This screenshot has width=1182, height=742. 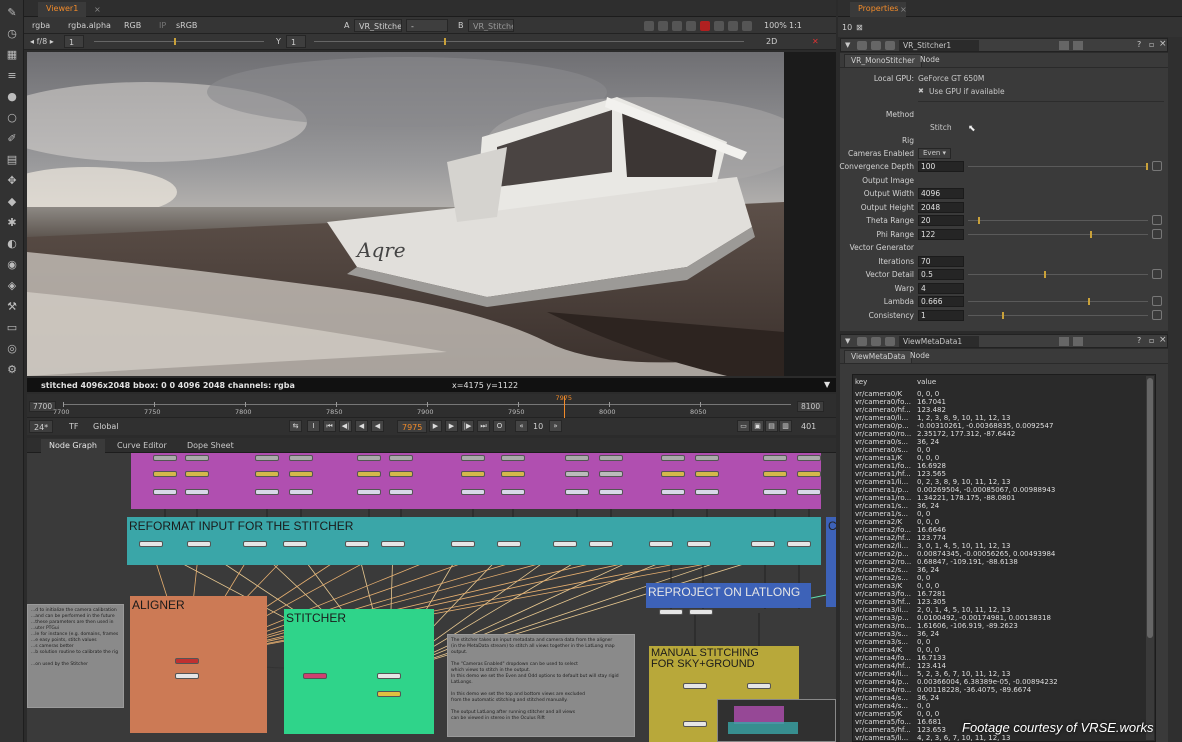 What do you see at coordinates (876, 45) in the screenshot?
I see `mask-toggle-icon` at bounding box center [876, 45].